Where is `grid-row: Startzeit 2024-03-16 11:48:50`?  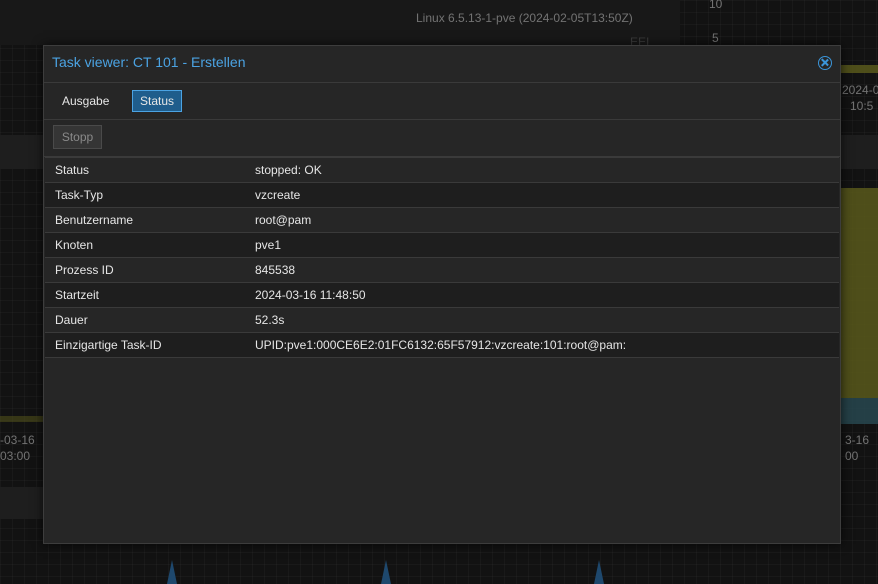
grid-row: Startzeit 2024-03-16 11:48:50 is located at coordinates (442, 295).